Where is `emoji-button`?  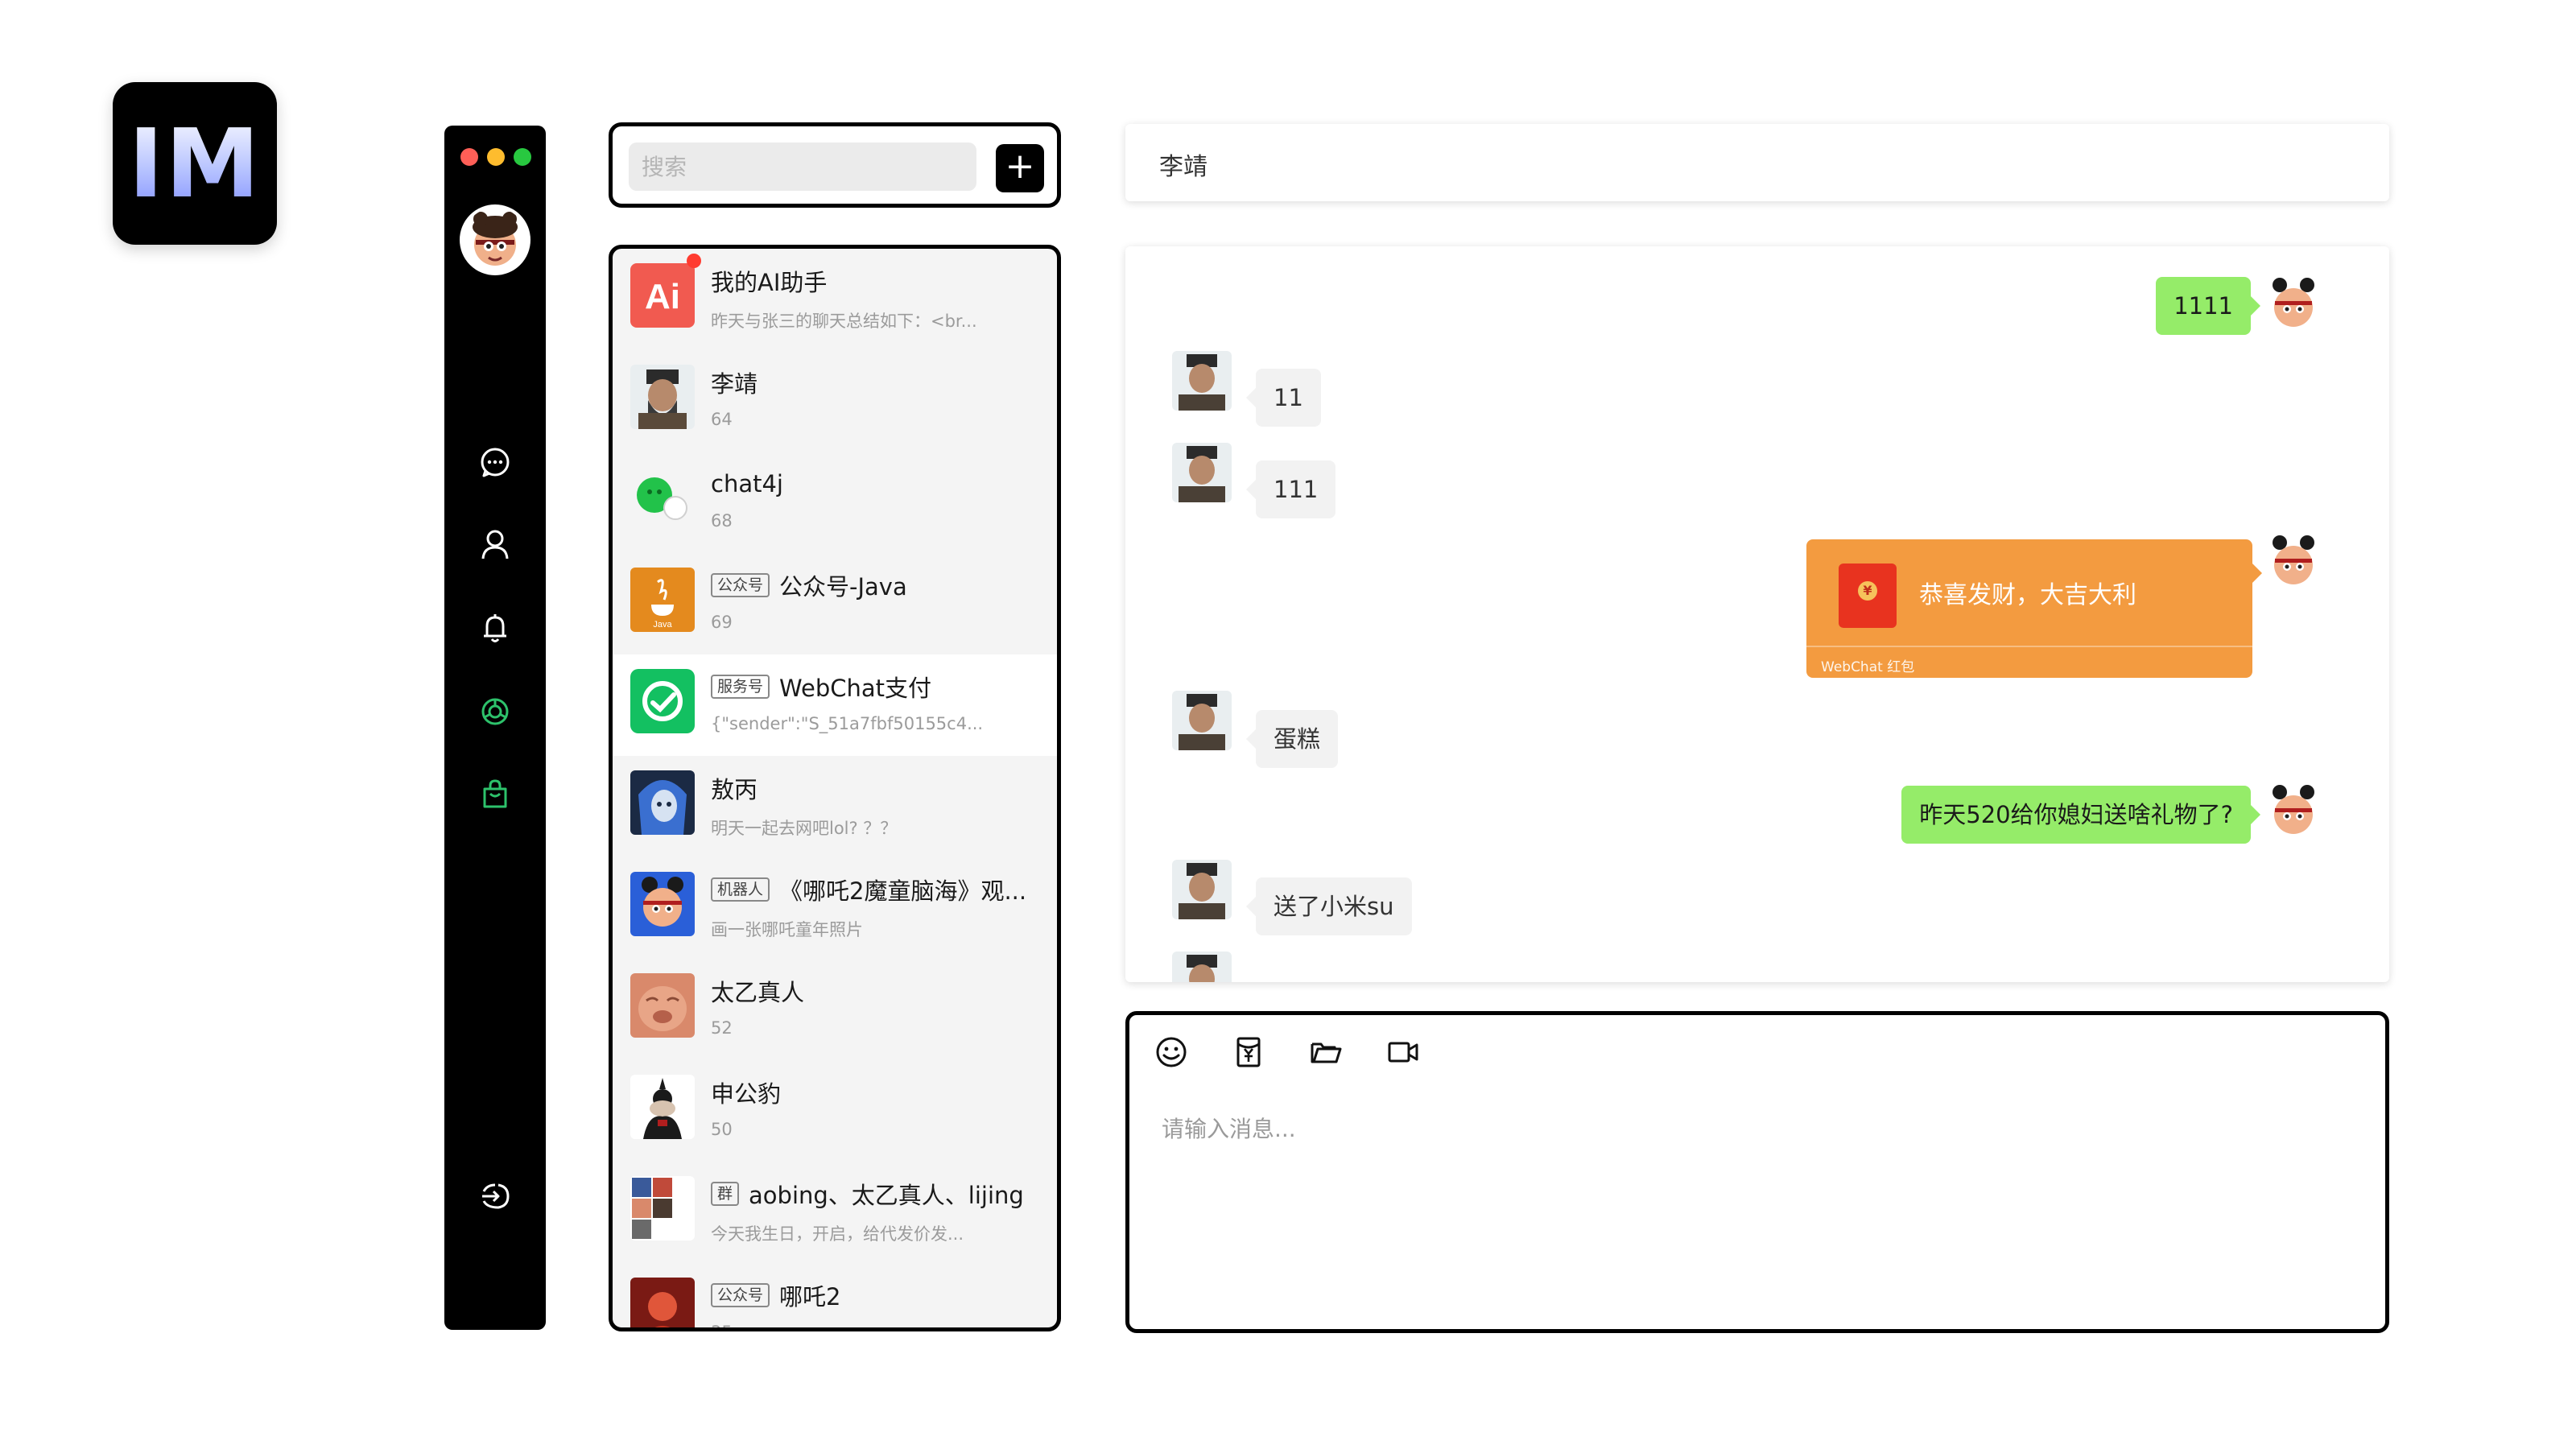
emoji-button is located at coordinates (1171, 1052).